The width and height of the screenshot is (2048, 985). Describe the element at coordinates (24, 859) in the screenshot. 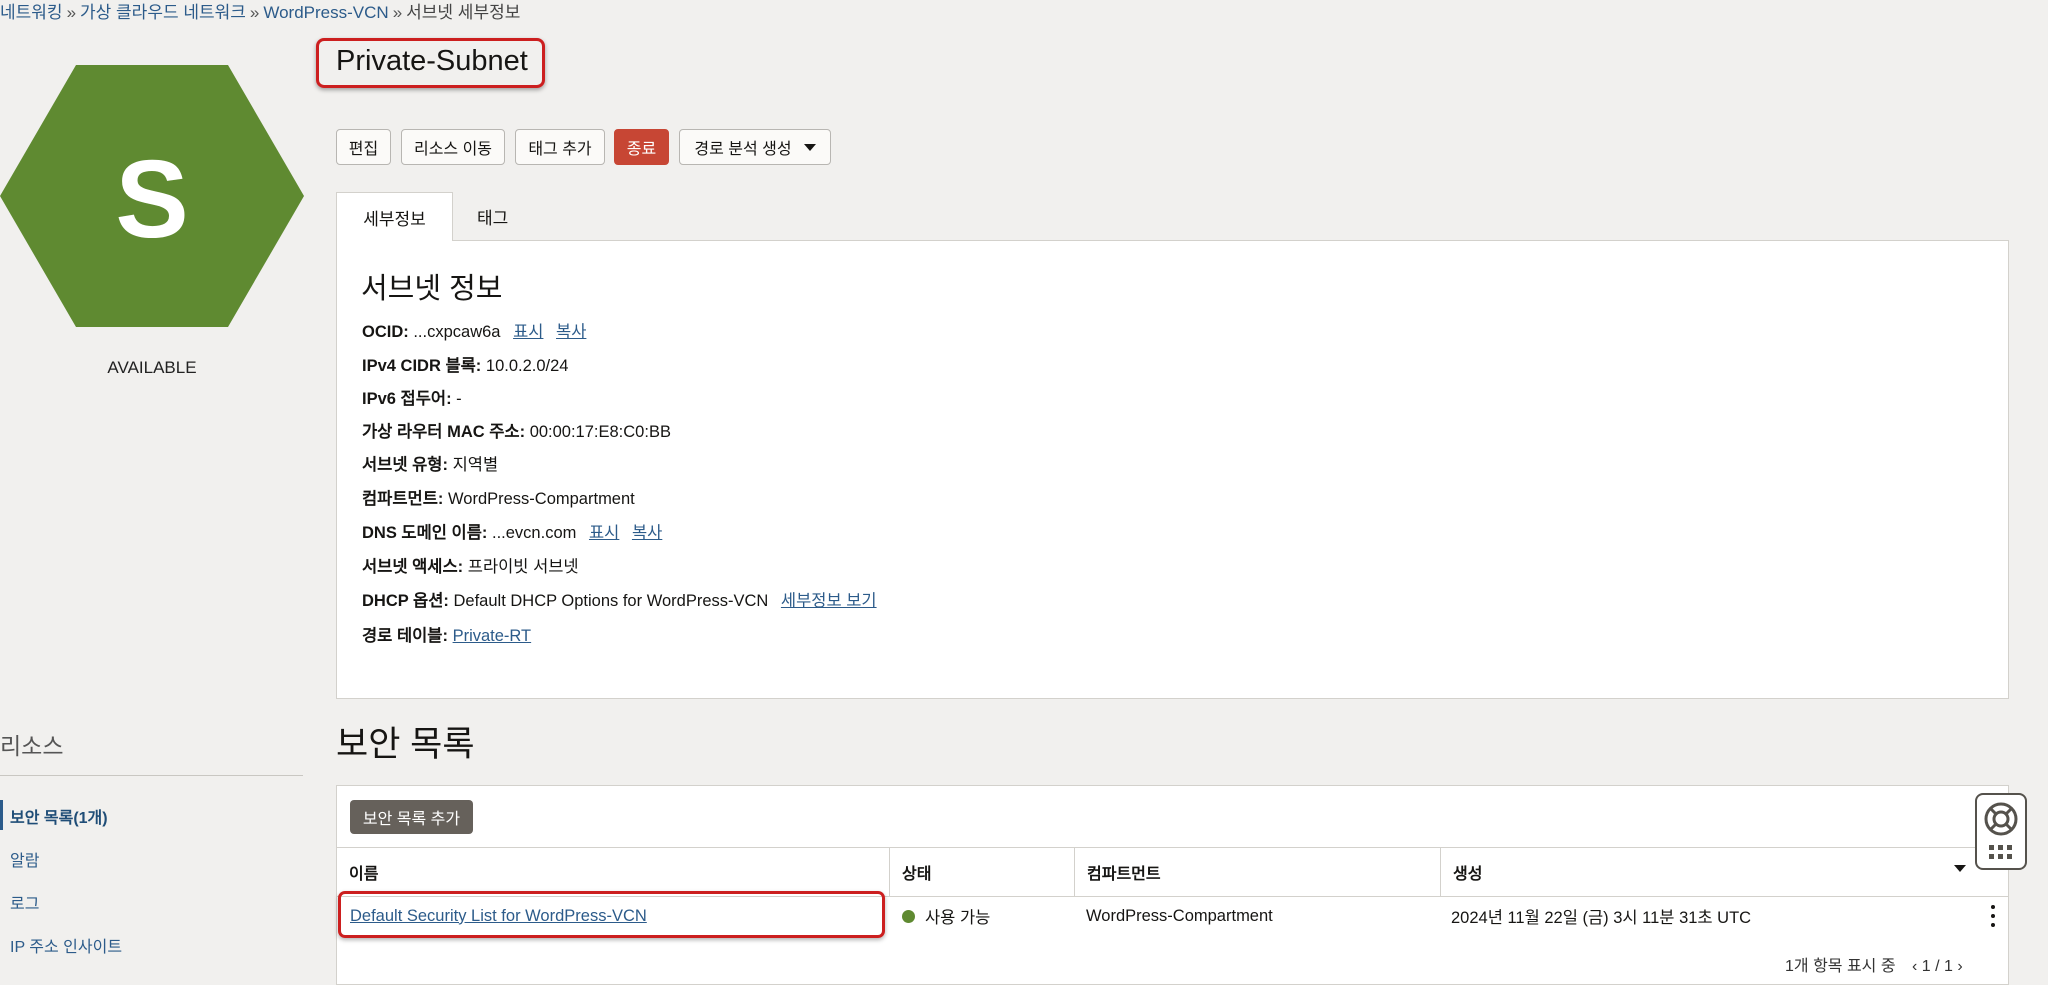

I see `sidebar-item-alarms: 알람` at that location.